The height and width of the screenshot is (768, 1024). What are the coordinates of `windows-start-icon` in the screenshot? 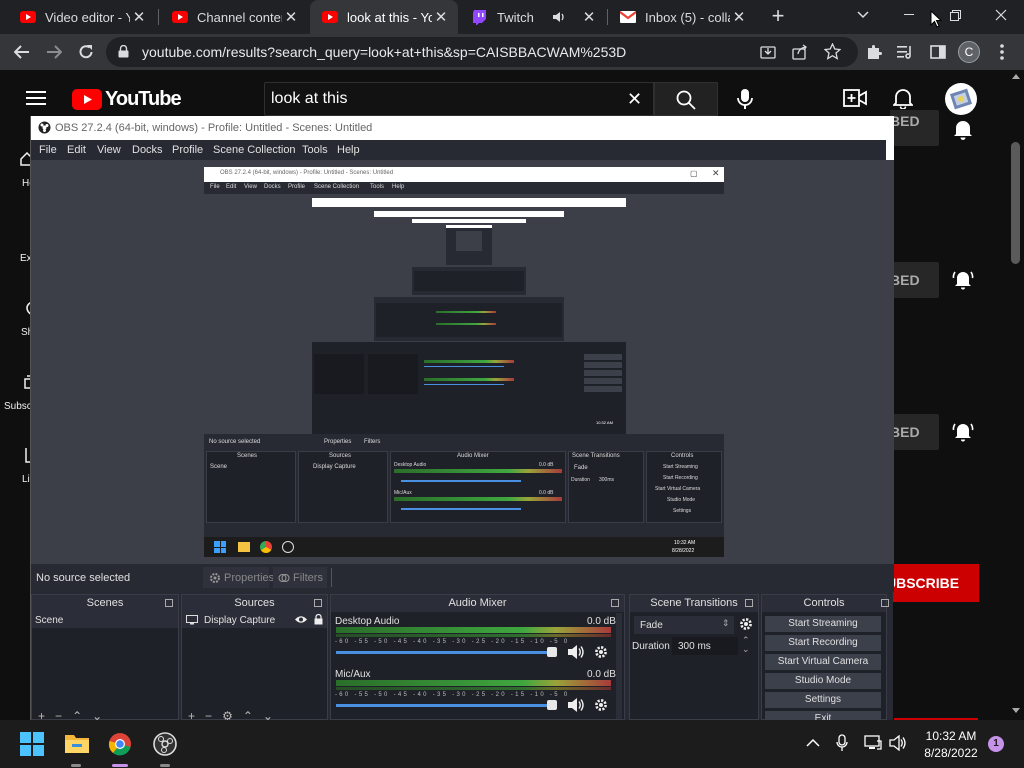 It's located at (32, 744).